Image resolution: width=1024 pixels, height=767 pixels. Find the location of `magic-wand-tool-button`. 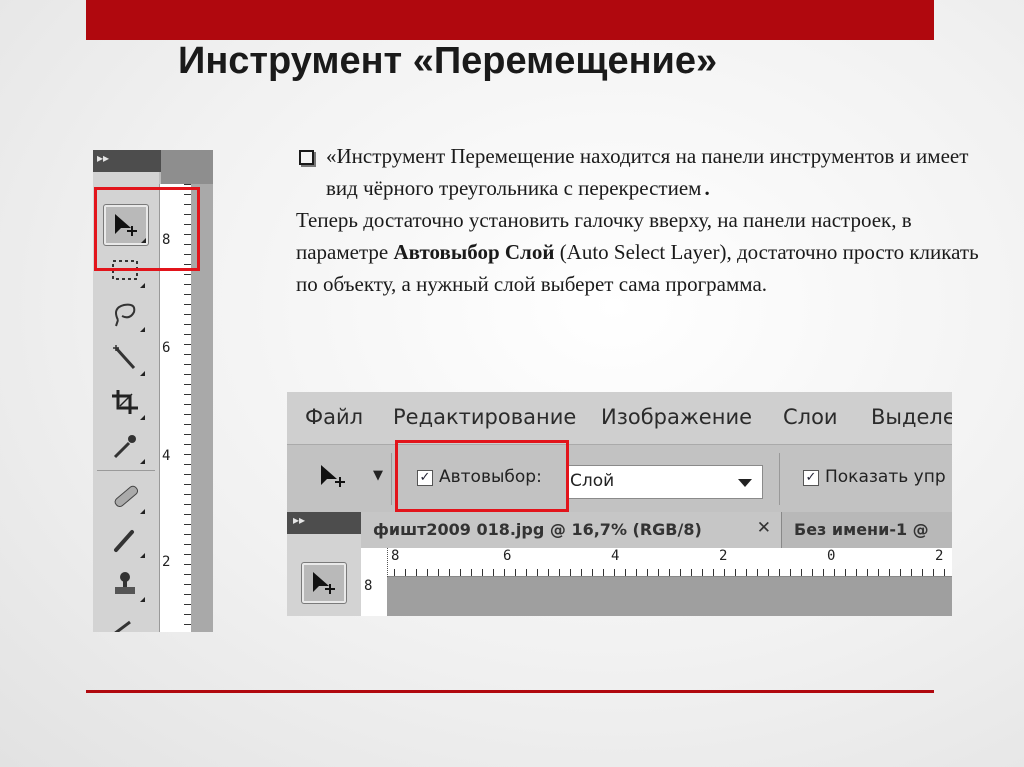

magic-wand-tool-button is located at coordinates (125, 358).